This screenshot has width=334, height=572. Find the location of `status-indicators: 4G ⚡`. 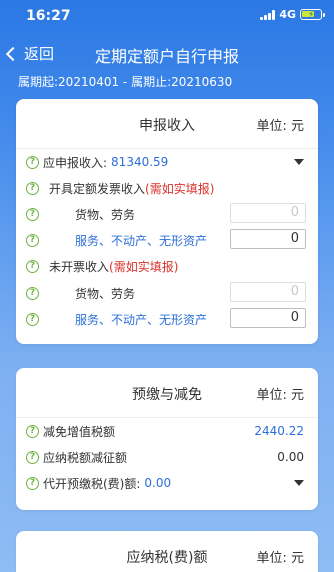

status-indicators: 4G ⚡ is located at coordinates (292, 14).